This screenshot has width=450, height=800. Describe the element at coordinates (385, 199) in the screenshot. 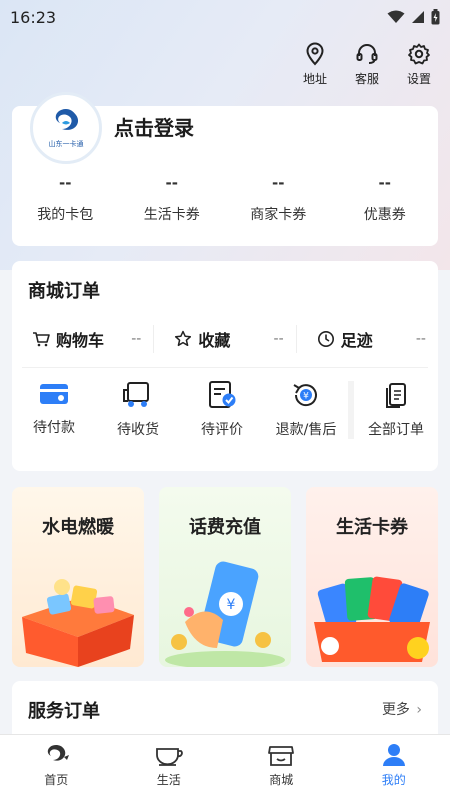

I see `stat-discount-coupons: -- 优惠券` at that location.